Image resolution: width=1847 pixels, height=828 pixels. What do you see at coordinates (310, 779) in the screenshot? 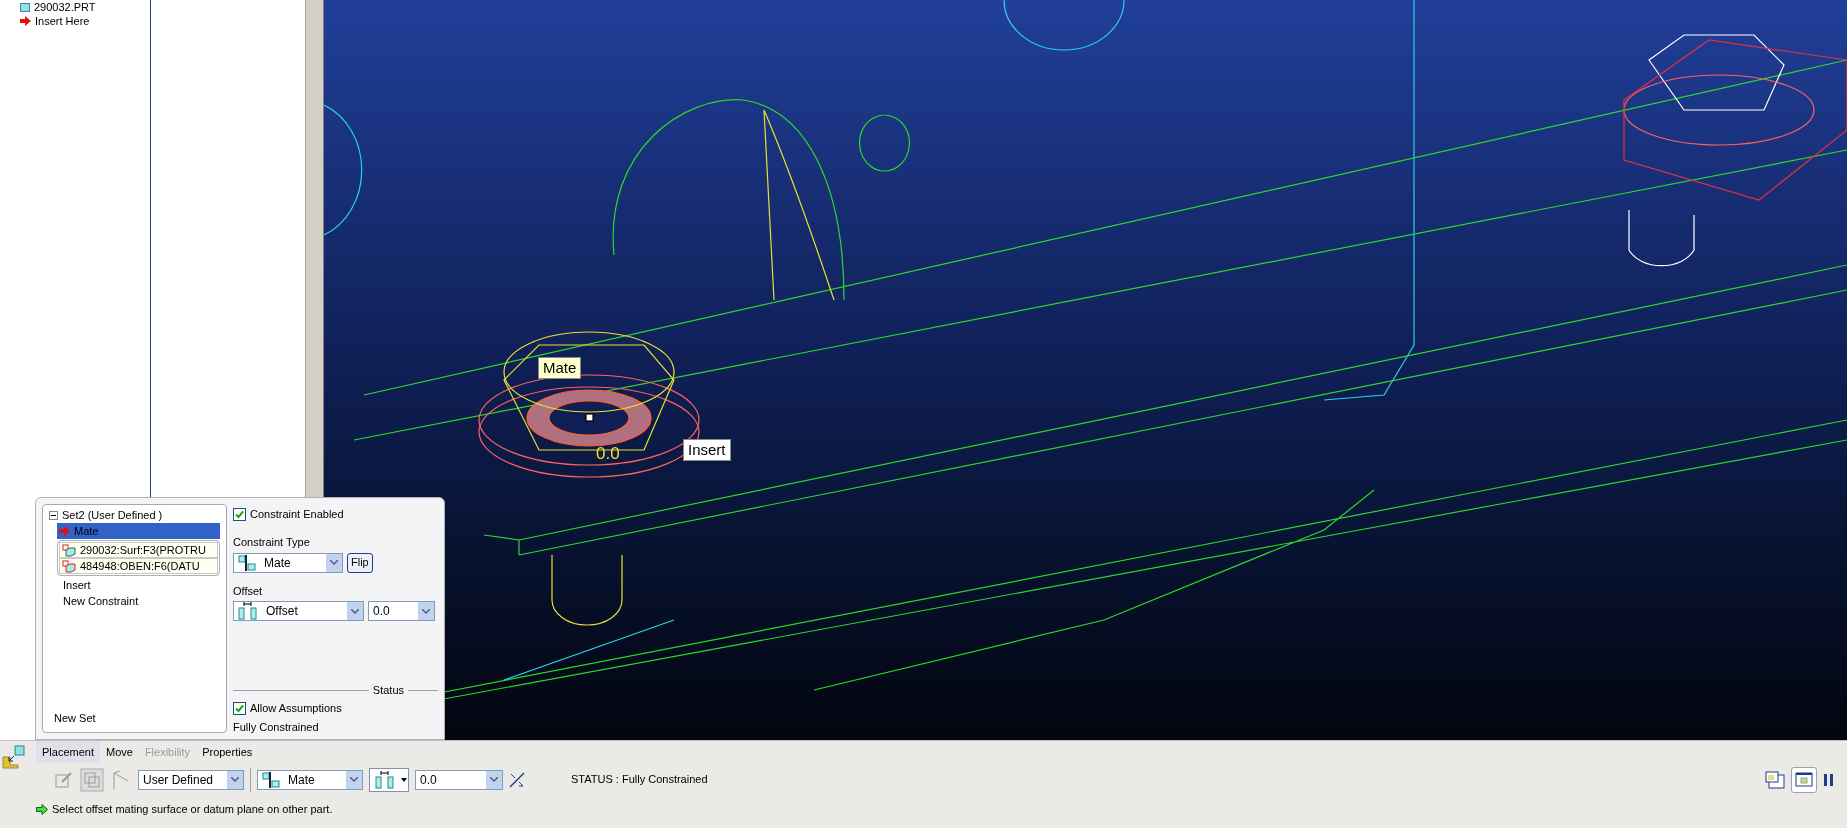
I see `constraint-select: Mate` at bounding box center [310, 779].